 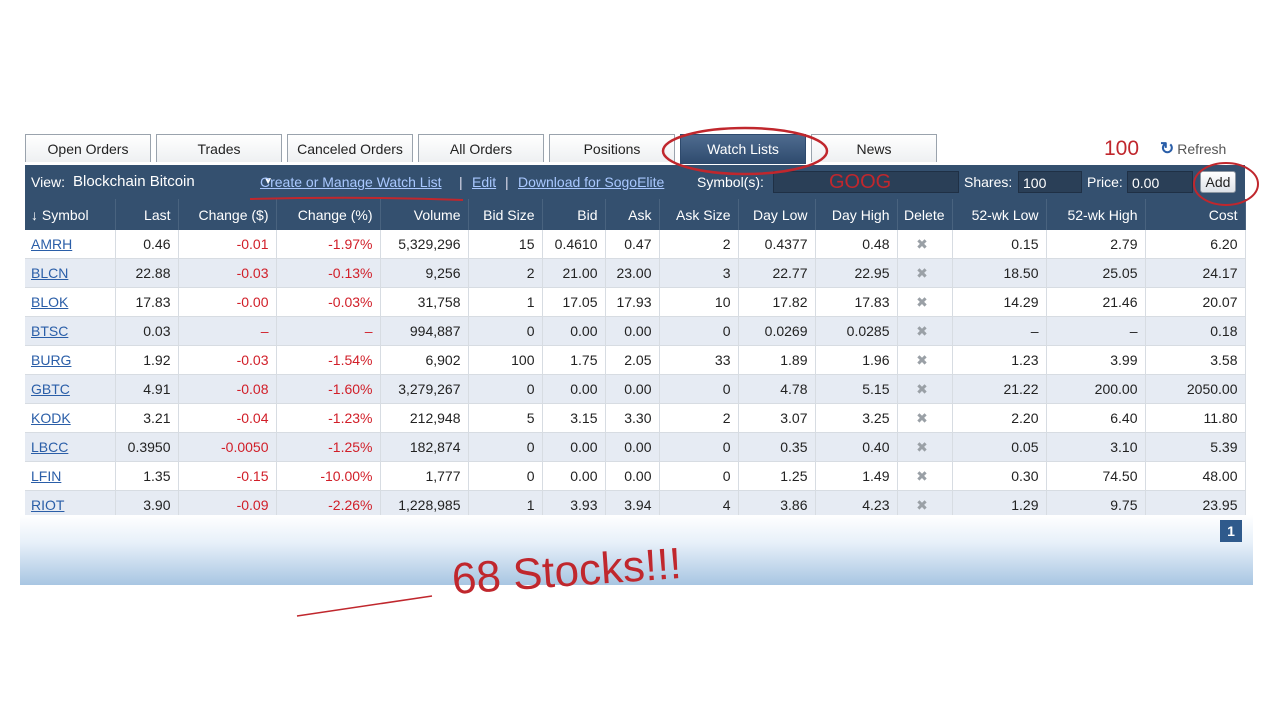 What do you see at coordinates (364, 606) in the screenshot?
I see `arrow-stroke` at bounding box center [364, 606].